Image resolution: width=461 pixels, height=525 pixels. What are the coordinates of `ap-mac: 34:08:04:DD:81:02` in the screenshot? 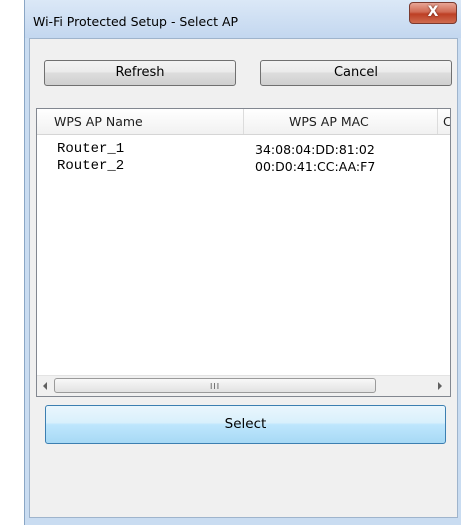 It's located at (315, 149).